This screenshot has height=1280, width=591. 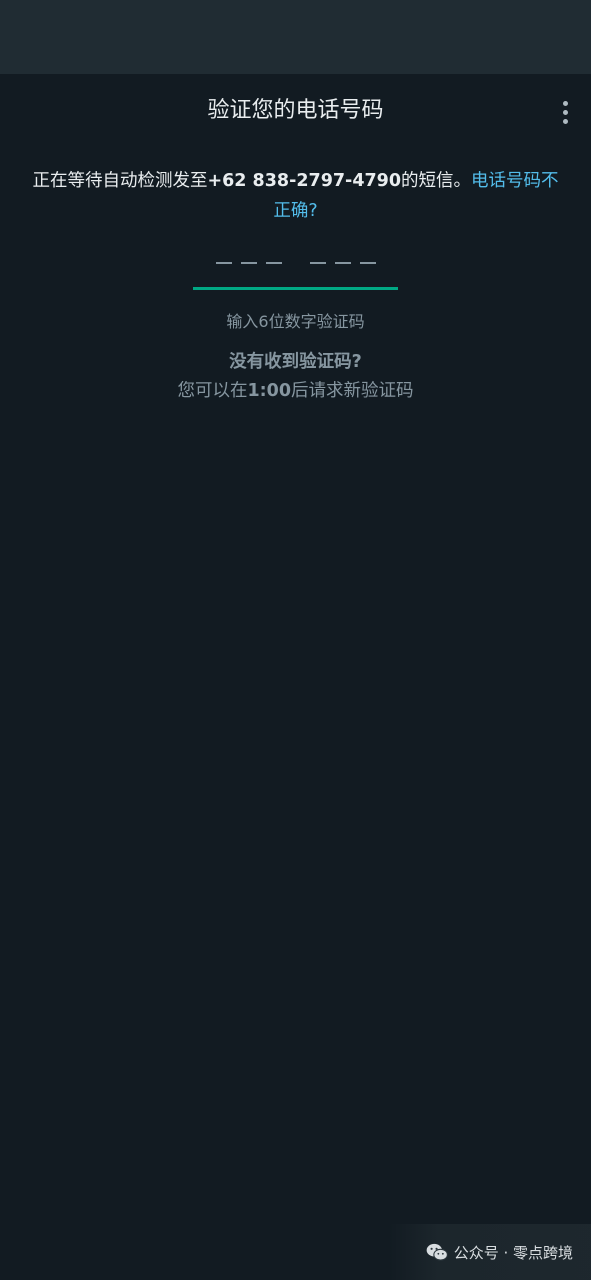 I want to click on watermark-text: 公众号 · 零点跨境, so click(x=513, y=1252).